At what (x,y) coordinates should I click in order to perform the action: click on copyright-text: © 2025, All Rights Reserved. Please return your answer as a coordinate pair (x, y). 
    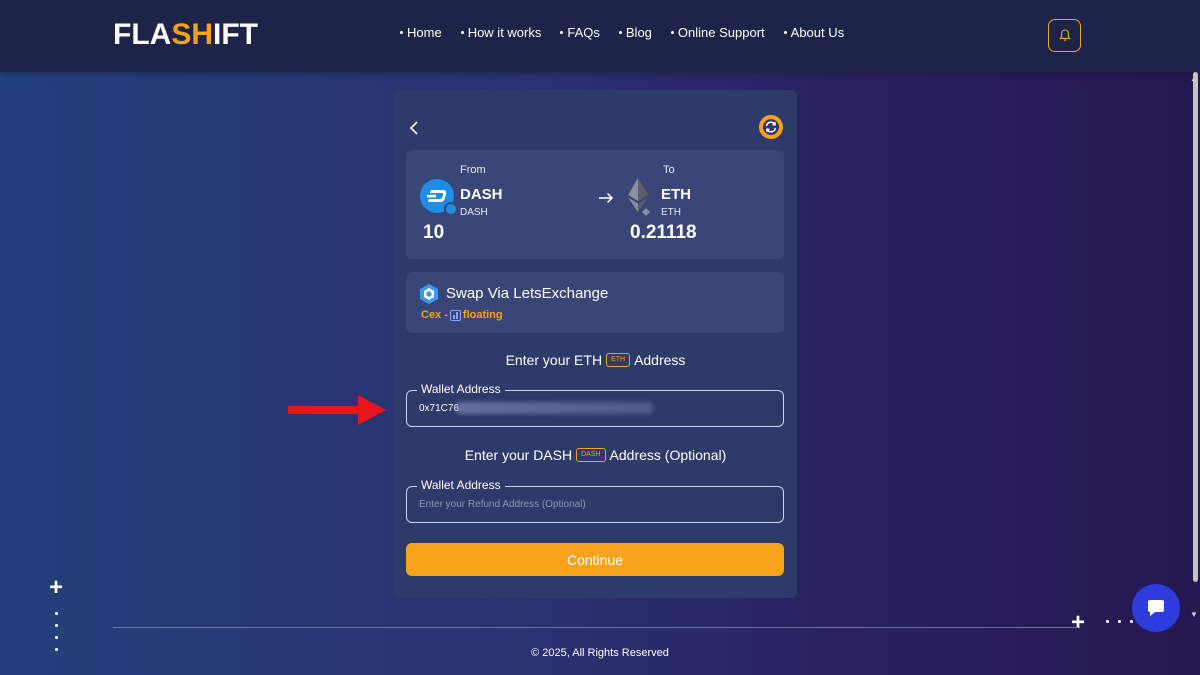
    Looking at the image, I should click on (600, 653).